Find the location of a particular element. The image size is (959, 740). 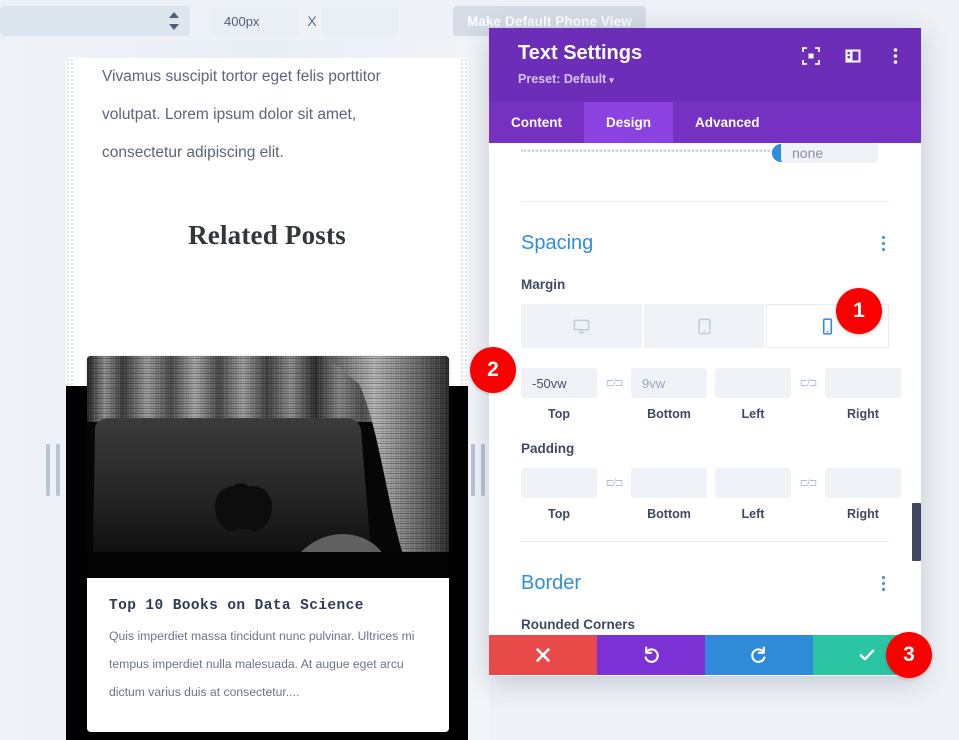

viewport-width-value: 400px is located at coordinates (242, 21).